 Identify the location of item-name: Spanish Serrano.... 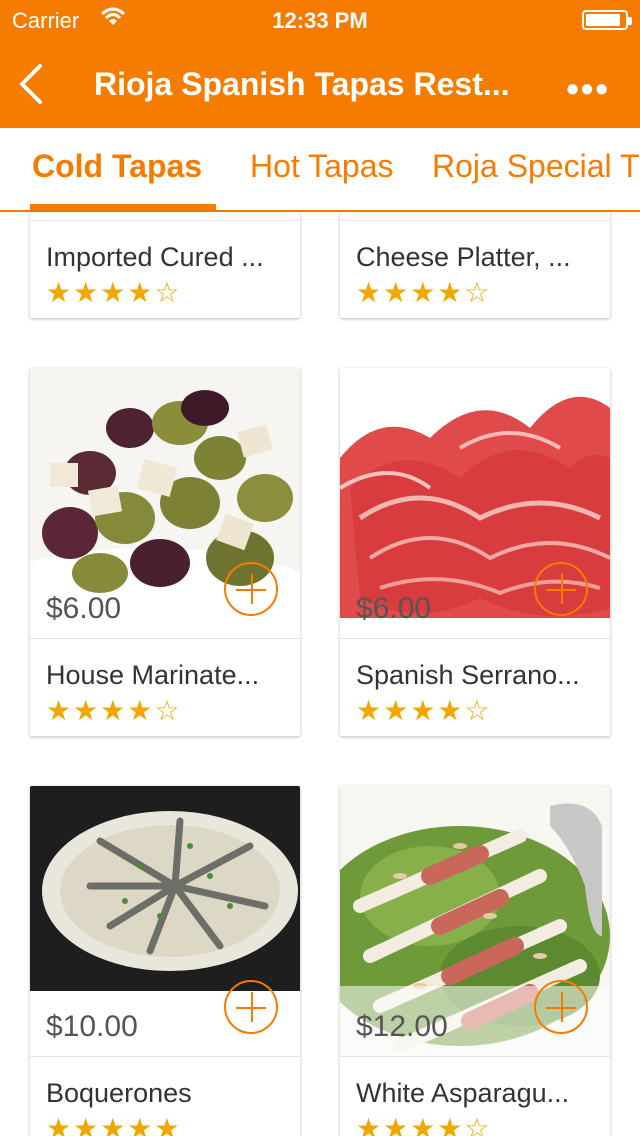
(468, 675).